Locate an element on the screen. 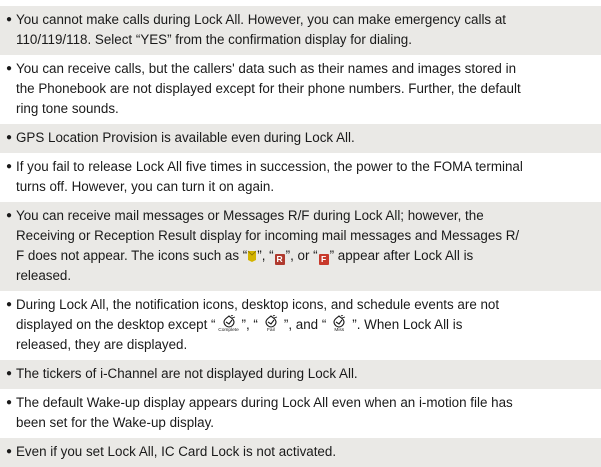  schedule-miss-icon: Miss is located at coordinates (339, 325).